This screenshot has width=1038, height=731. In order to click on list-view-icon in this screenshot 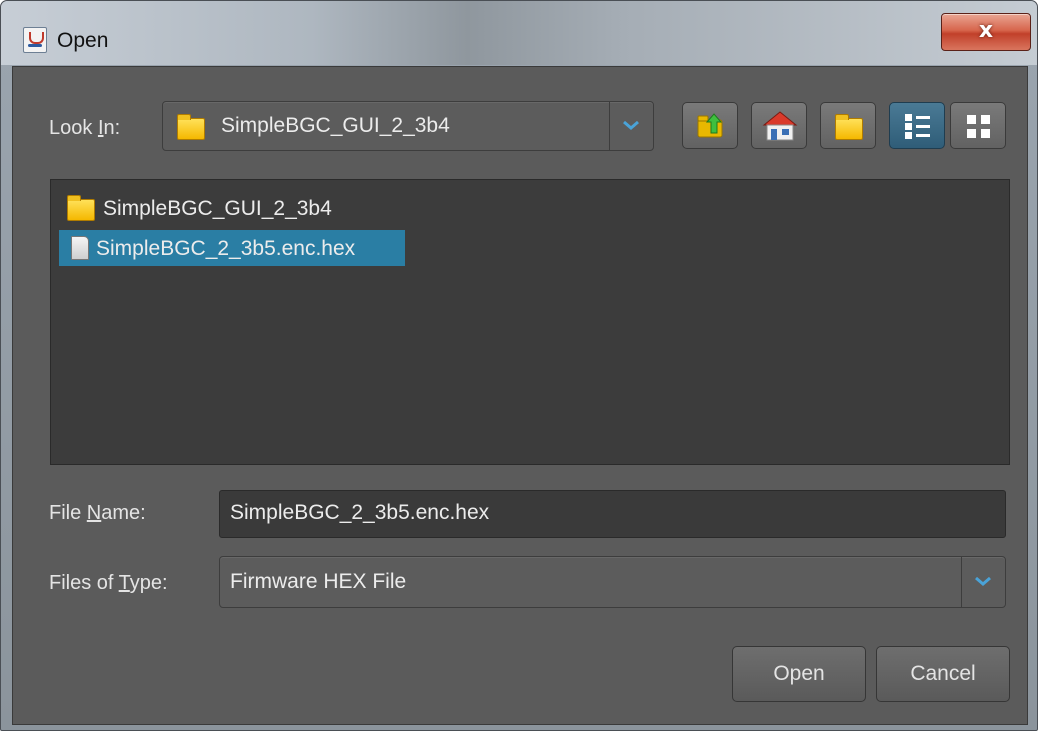, I will do `click(917, 126)`.